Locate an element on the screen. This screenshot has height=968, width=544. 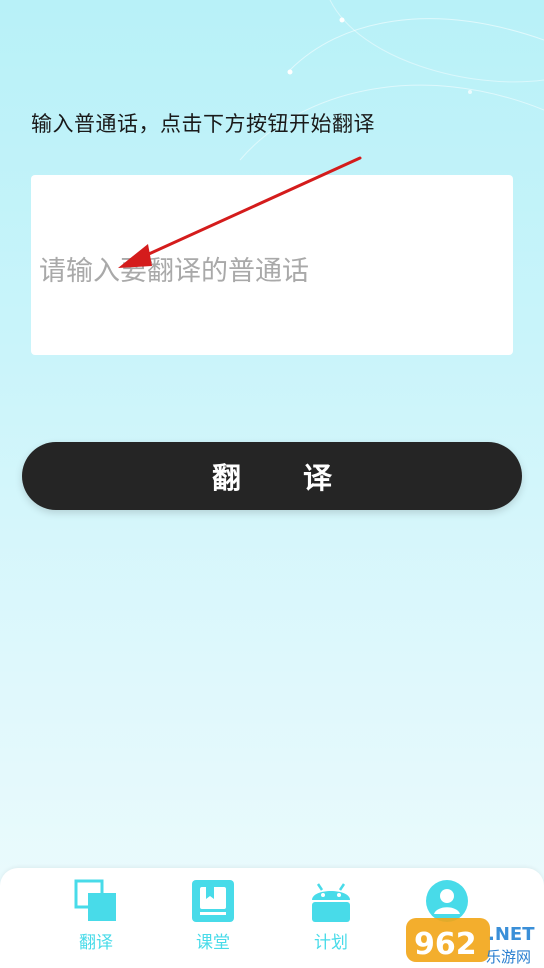
site-watermark-logo: 962 .NET 乐游网 is located at coordinates (470, 942).